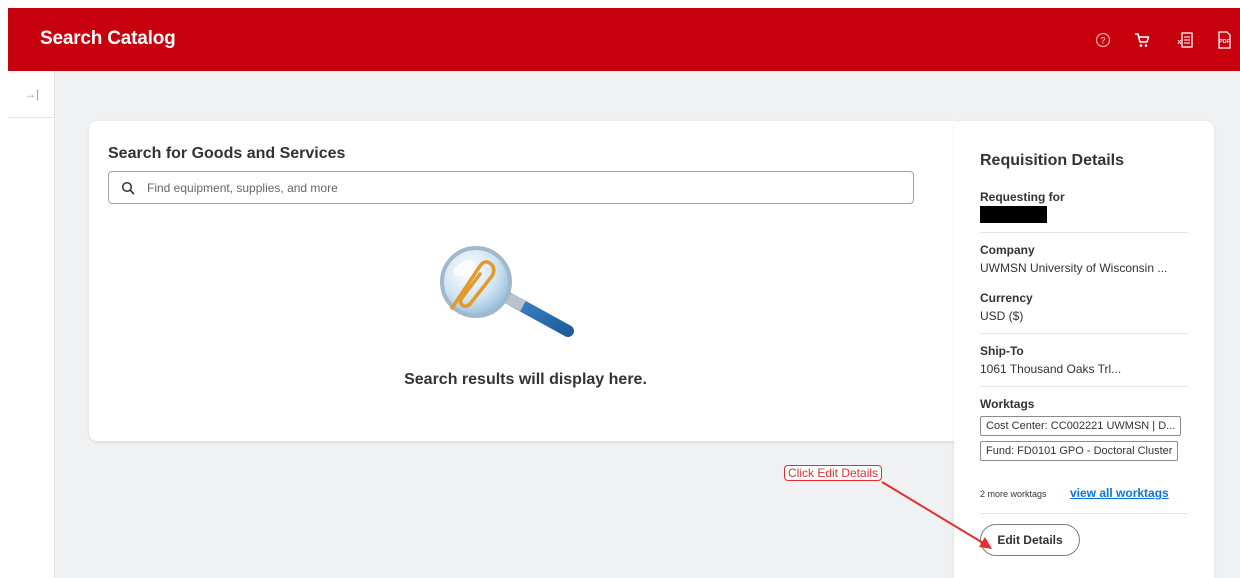 This screenshot has height=578, width=1240. What do you see at coordinates (1142, 40) in the screenshot?
I see `cart-icon` at bounding box center [1142, 40].